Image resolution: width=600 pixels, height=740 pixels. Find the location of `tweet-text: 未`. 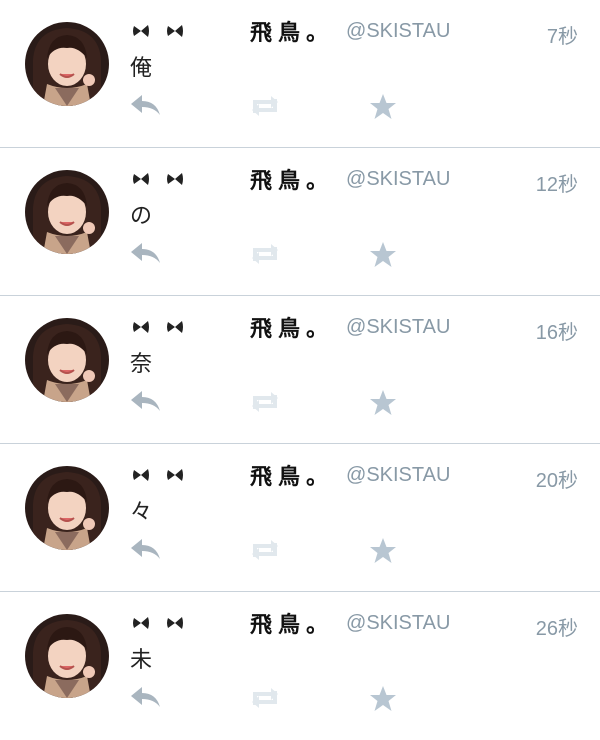

tweet-text: 未 is located at coordinates (141, 660).